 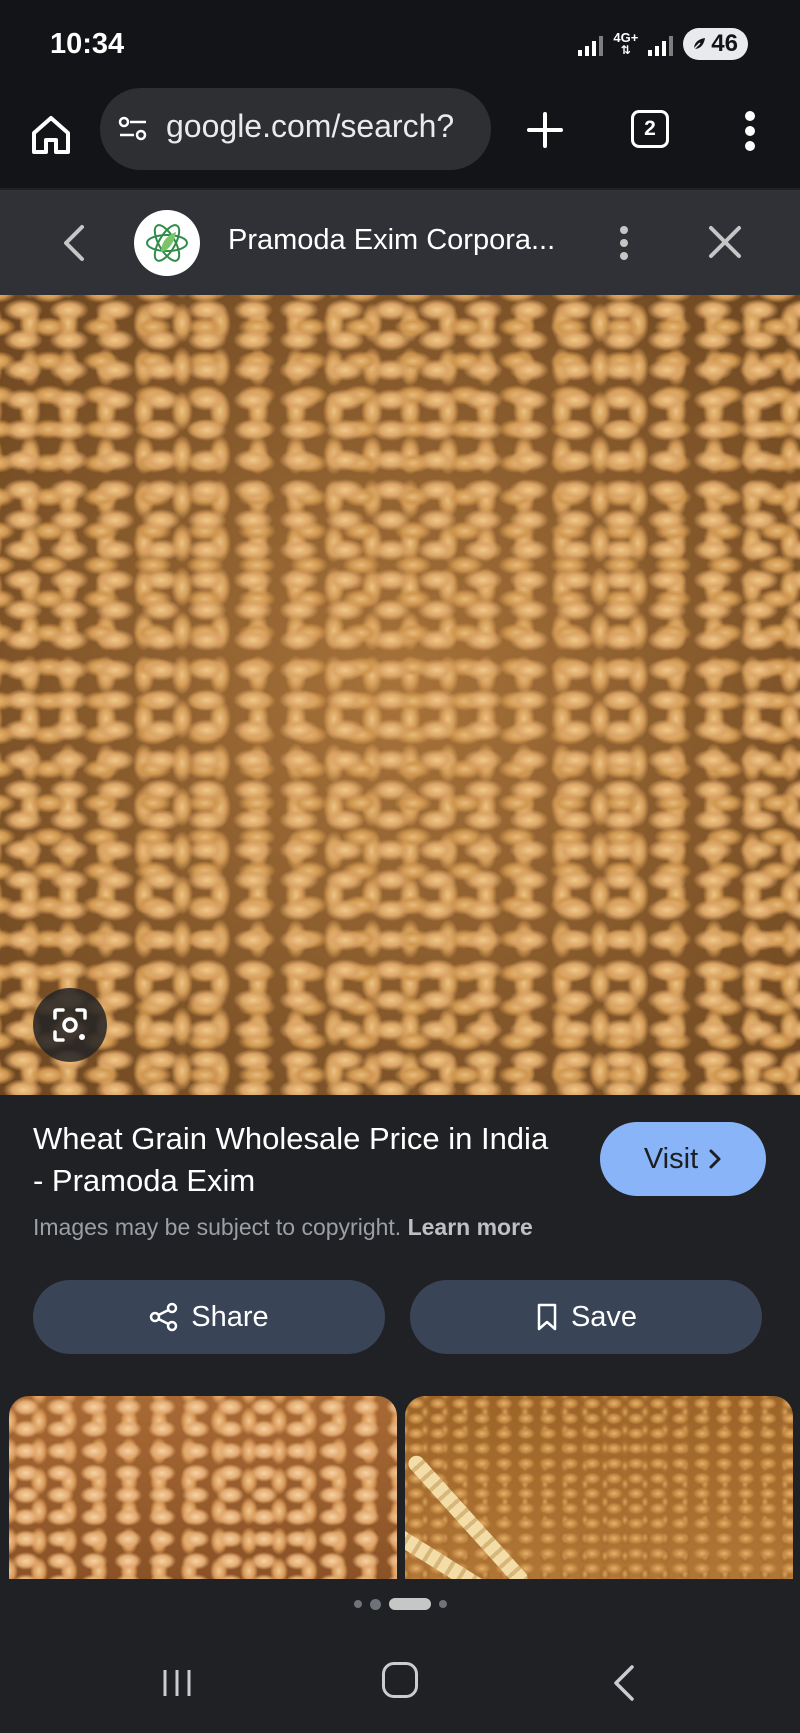 I want to click on network-type-icon: 4G+ ⇅, so click(x=625, y=44).